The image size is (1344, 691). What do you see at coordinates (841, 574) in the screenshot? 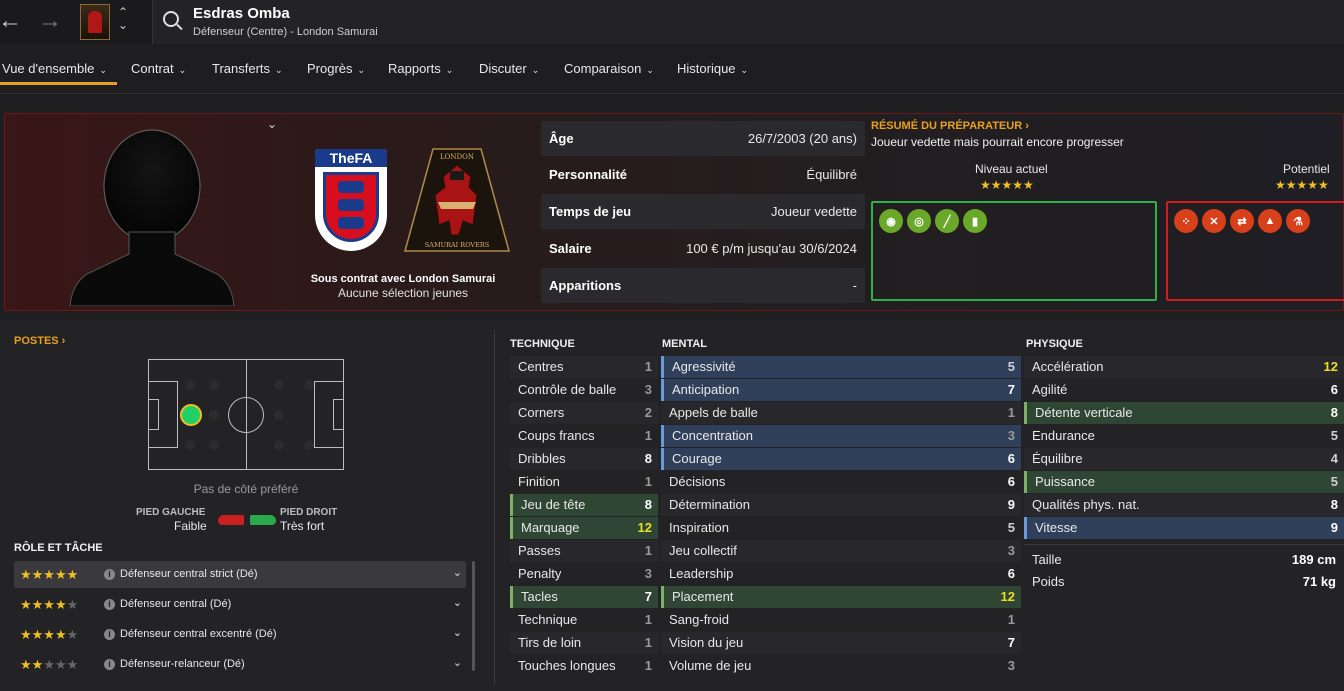
I see `attribute-row: Leadership 6` at bounding box center [841, 574].